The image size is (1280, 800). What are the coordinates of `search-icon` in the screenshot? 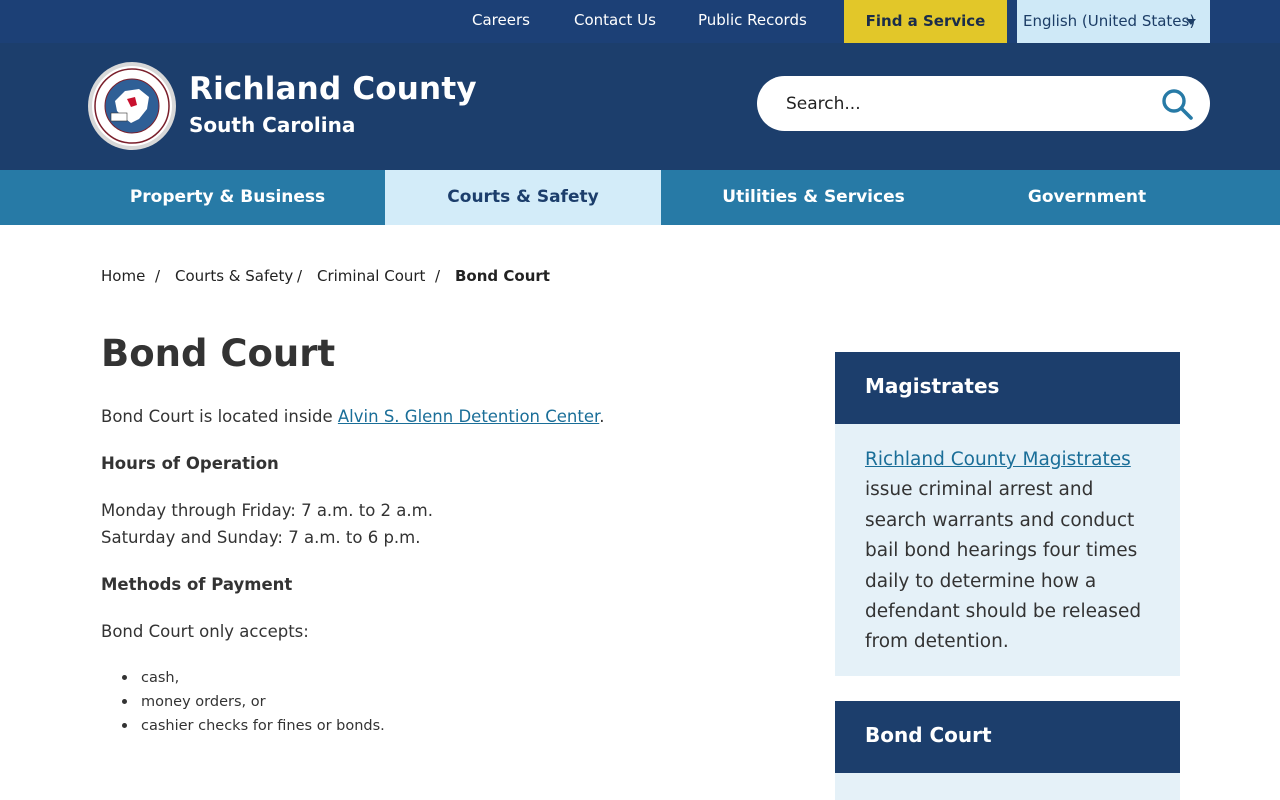 It's located at (1177, 104).